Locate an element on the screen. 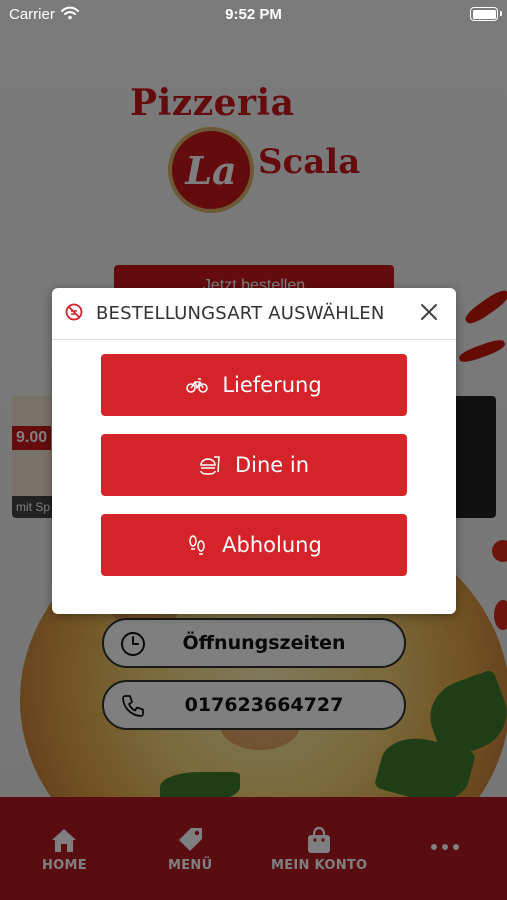  dine-in-label: Dine in is located at coordinates (272, 465).